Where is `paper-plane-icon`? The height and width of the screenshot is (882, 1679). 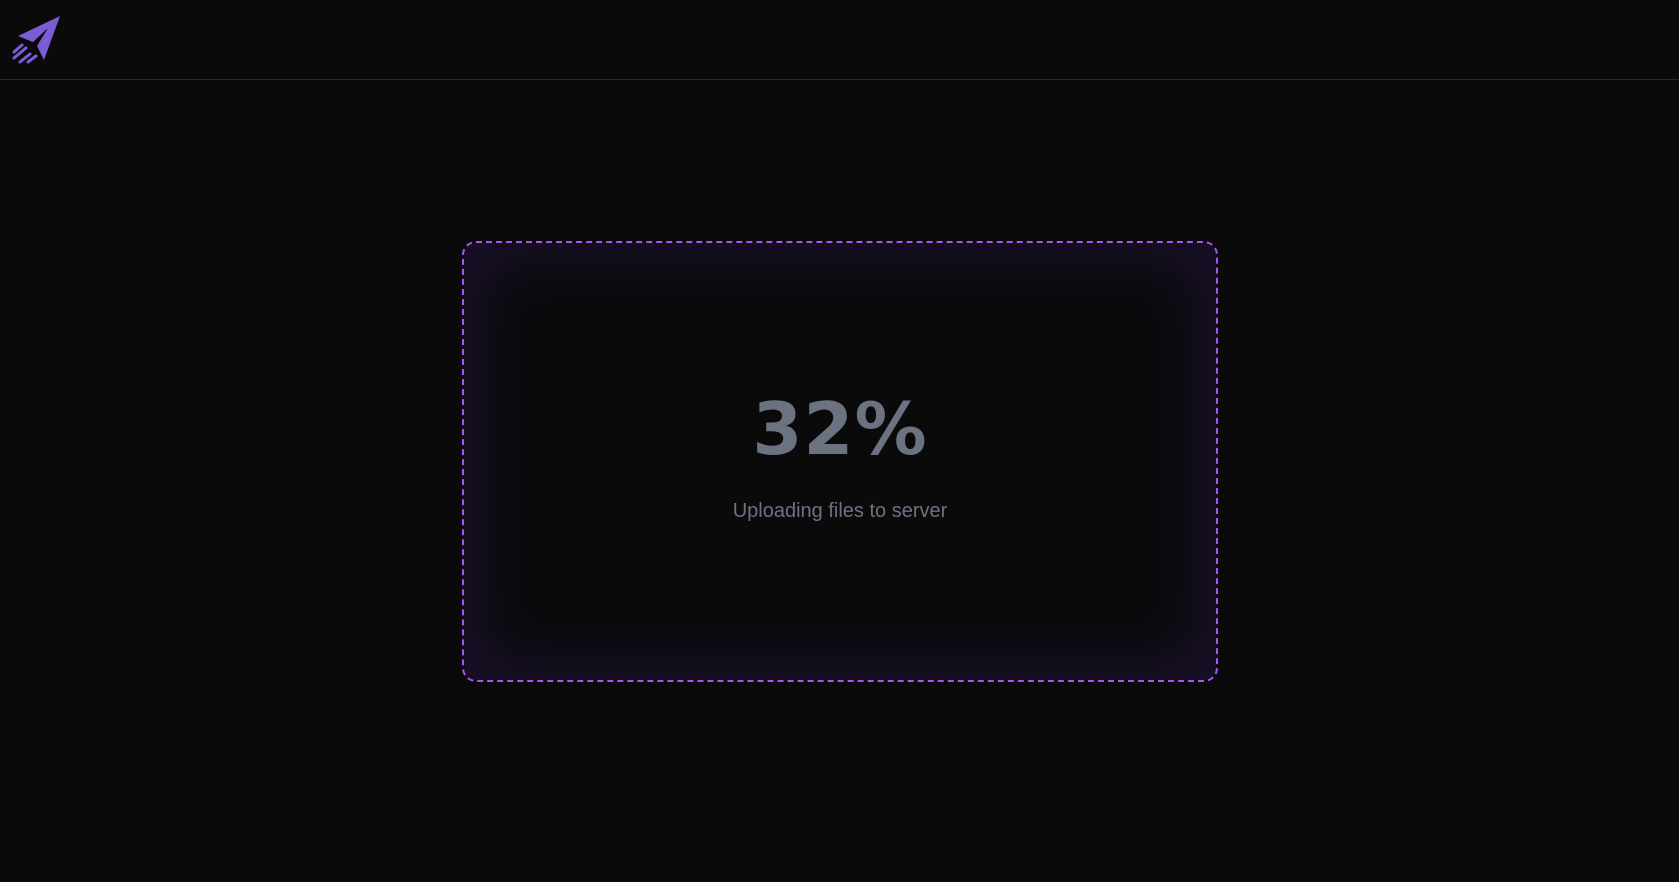
paper-plane-icon is located at coordinates (36, 39).